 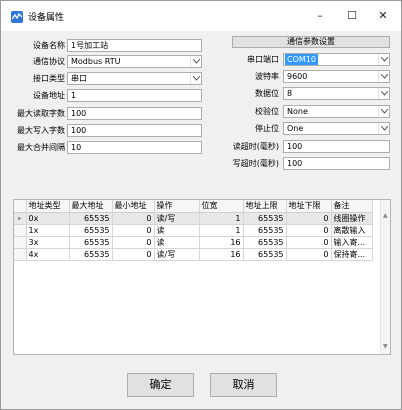 What do you see at coordinates (48, 218) in the screenshot?
I see `table-cell: 0x` at bounding box center [48, 218].